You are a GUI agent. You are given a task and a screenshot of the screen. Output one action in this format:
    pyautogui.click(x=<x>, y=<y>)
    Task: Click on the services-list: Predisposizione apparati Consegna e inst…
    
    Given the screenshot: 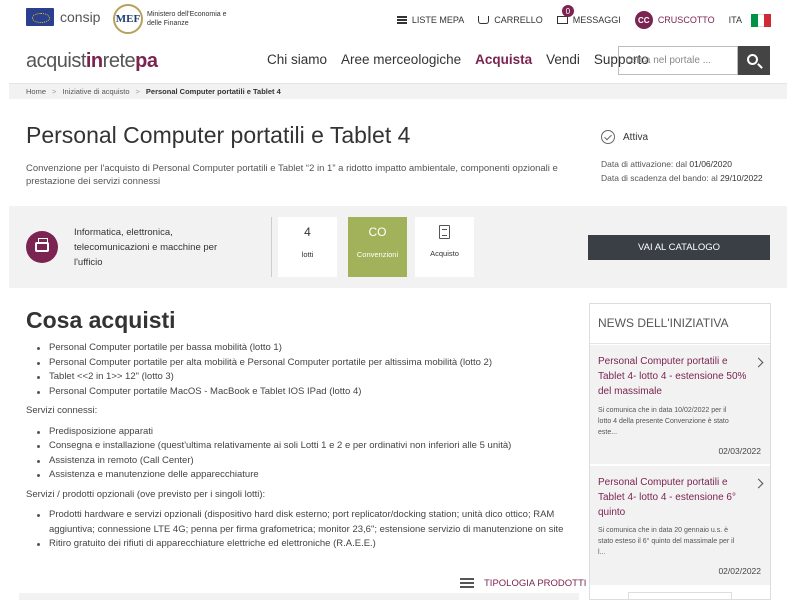 What is the action you would take?
    pyautogui.click(x=301, y=454)
    